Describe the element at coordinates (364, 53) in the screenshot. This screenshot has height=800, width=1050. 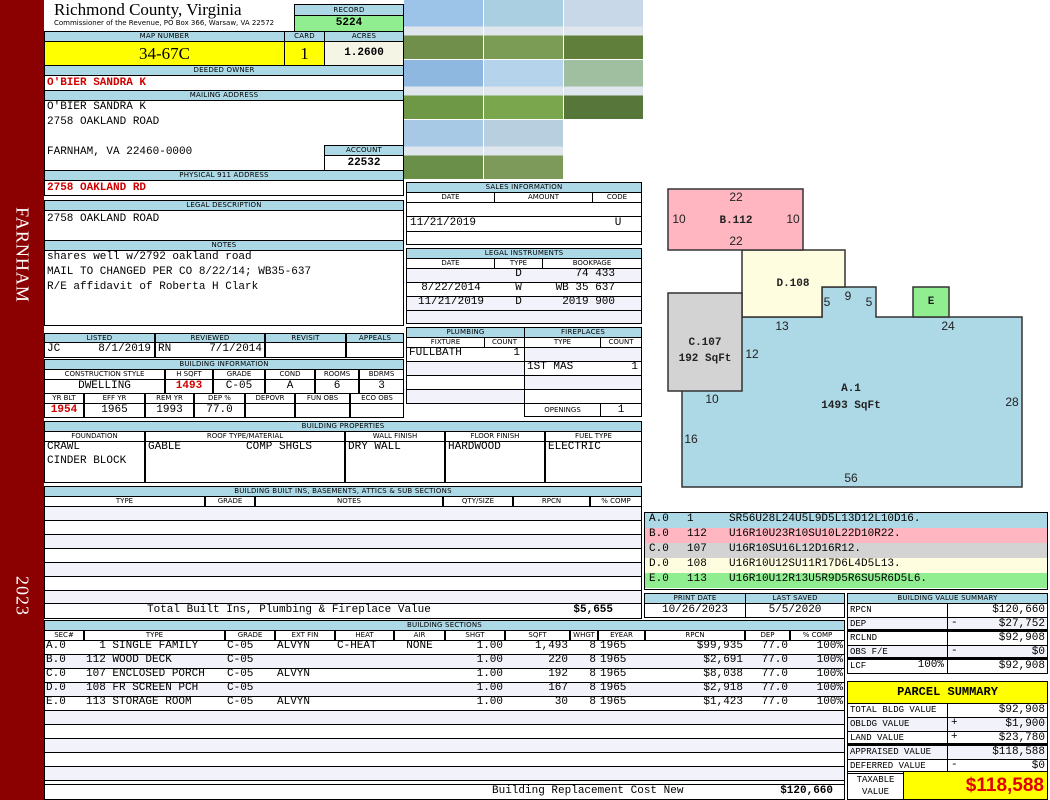
I see `acres-value: 1.2600` at that location.